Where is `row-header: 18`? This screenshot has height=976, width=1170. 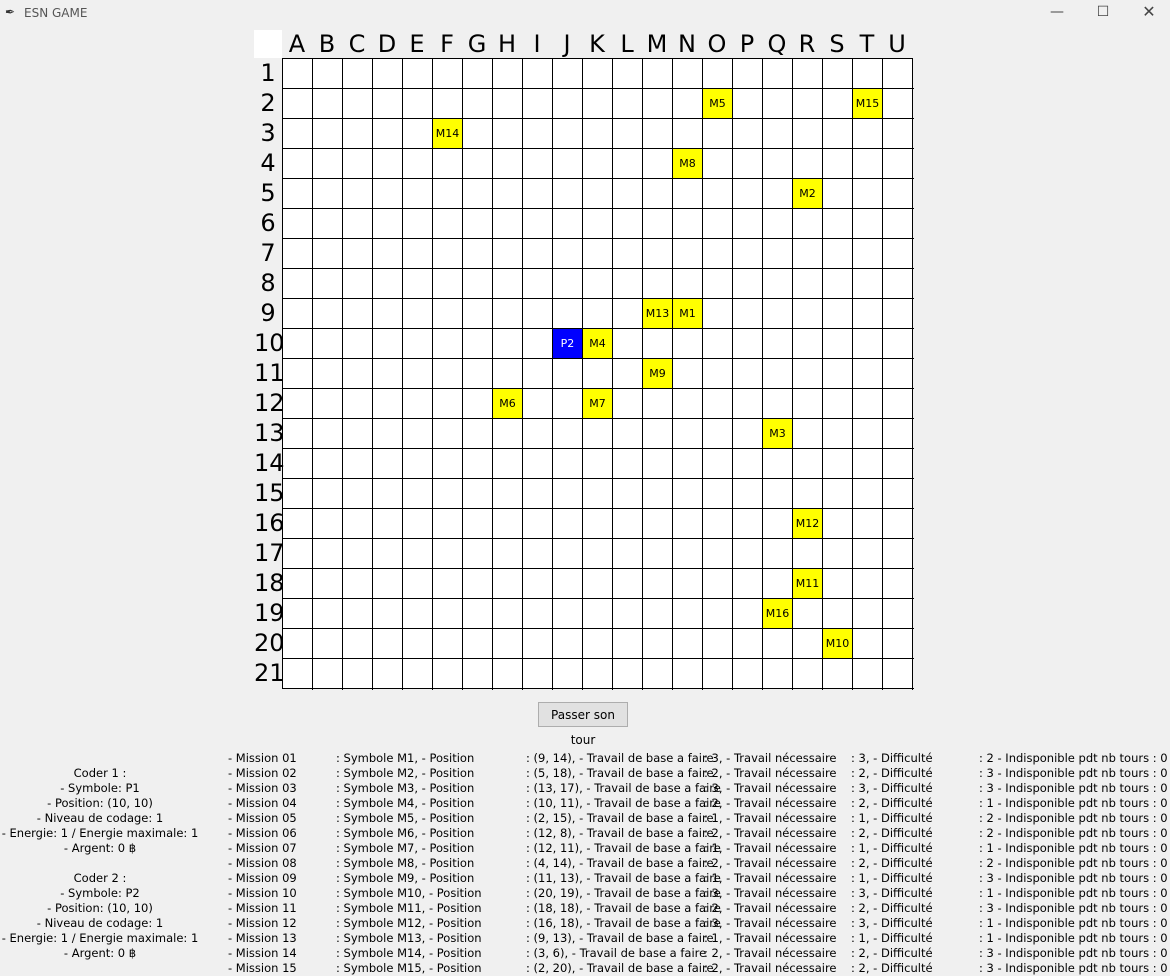 row-header: 18 is located at coordinates (269, 583).